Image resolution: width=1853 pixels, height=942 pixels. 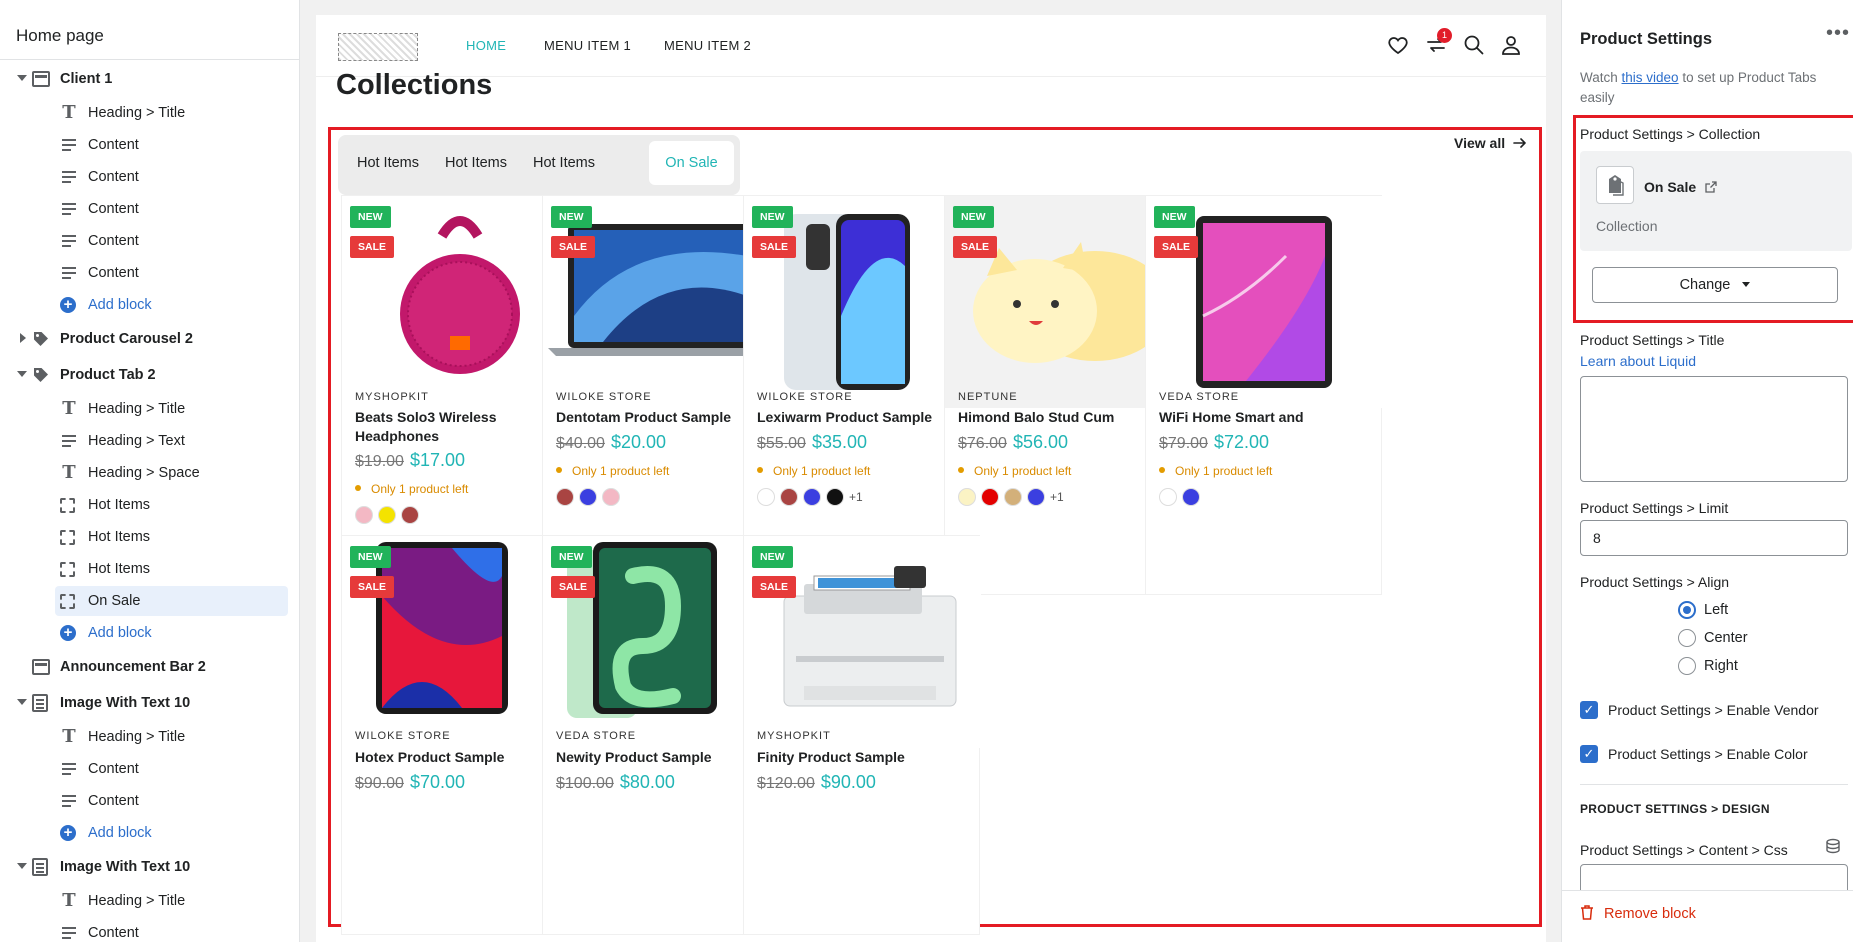 What do you see at coordinates (848, 782) in the screenshot?
I see `sale-price: $90.00` at bounding box center [848, 782].